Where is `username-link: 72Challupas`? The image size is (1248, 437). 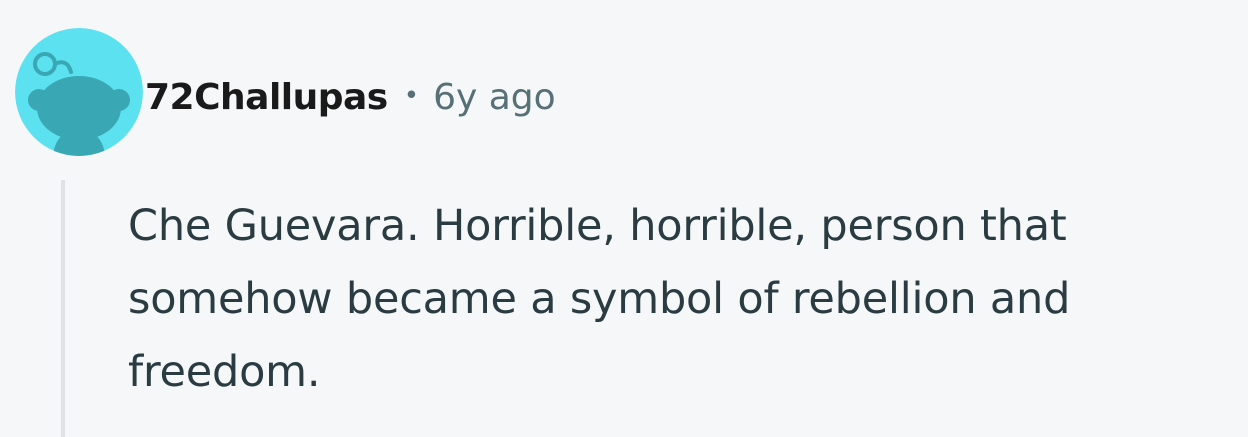 username-link: 72Challupas is located at coordinates (266, 97).